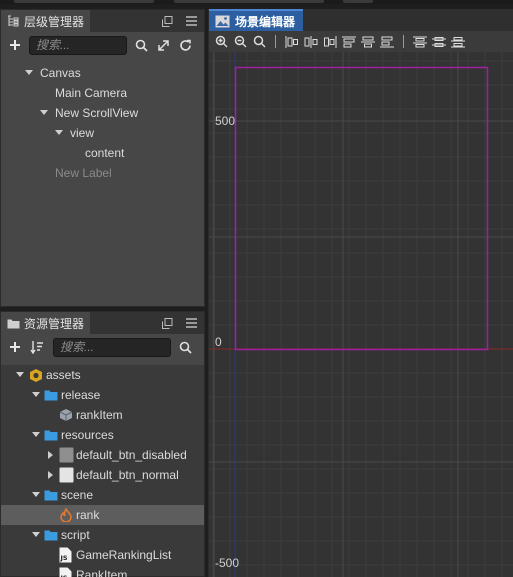 This screenshot has width=513, height=577. What do you see at coordinates (420, 42) in the screenshot?
I see `distribute-top-icon` at bounding box center [420, 42].